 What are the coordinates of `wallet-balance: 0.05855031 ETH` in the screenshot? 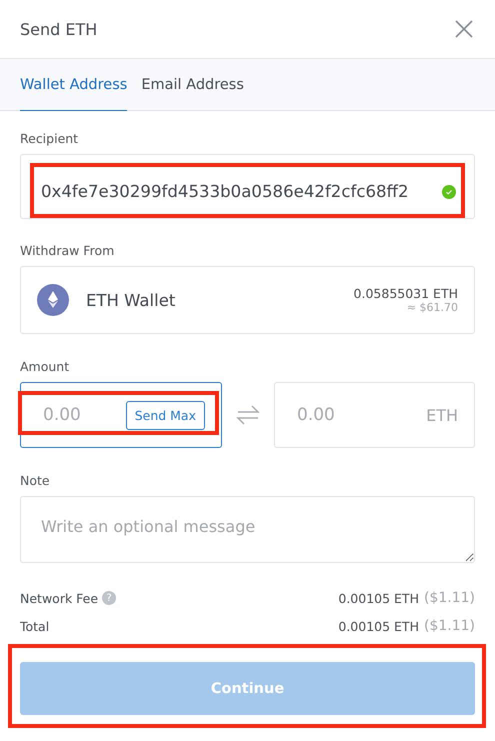 It's located at (406, 293).